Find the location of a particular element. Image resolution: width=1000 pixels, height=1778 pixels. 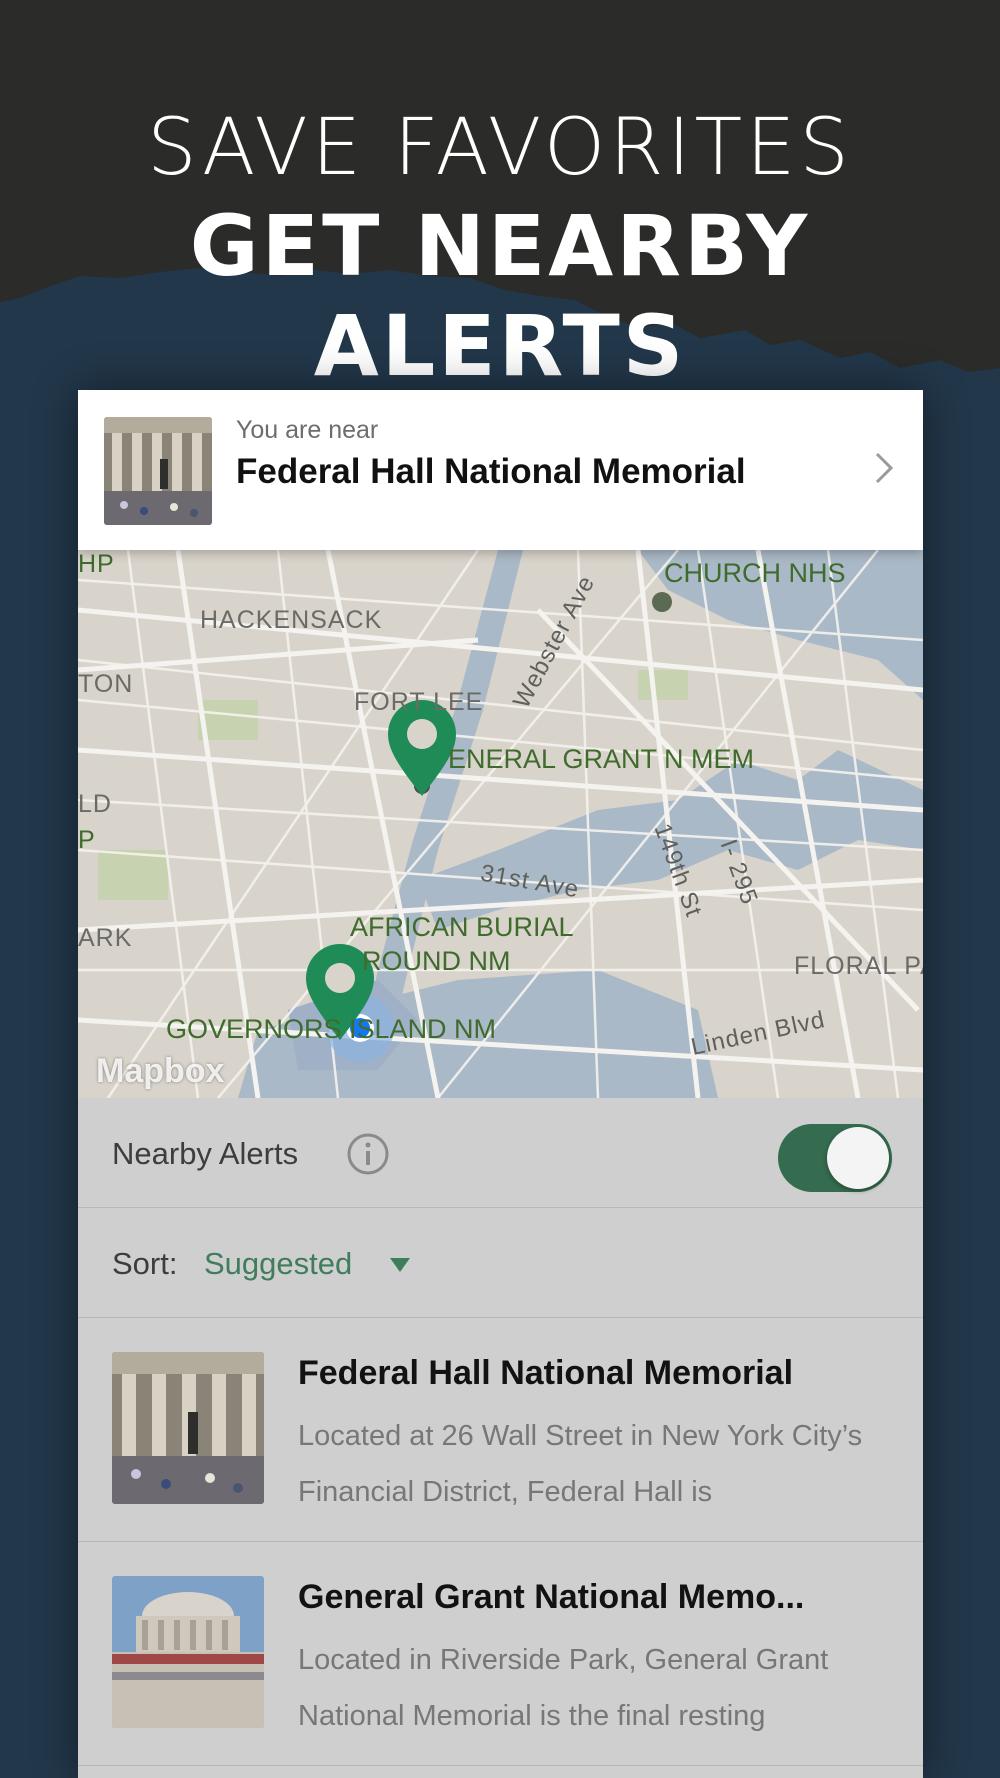

general-grant-image is located at coordinates (188, 1652).